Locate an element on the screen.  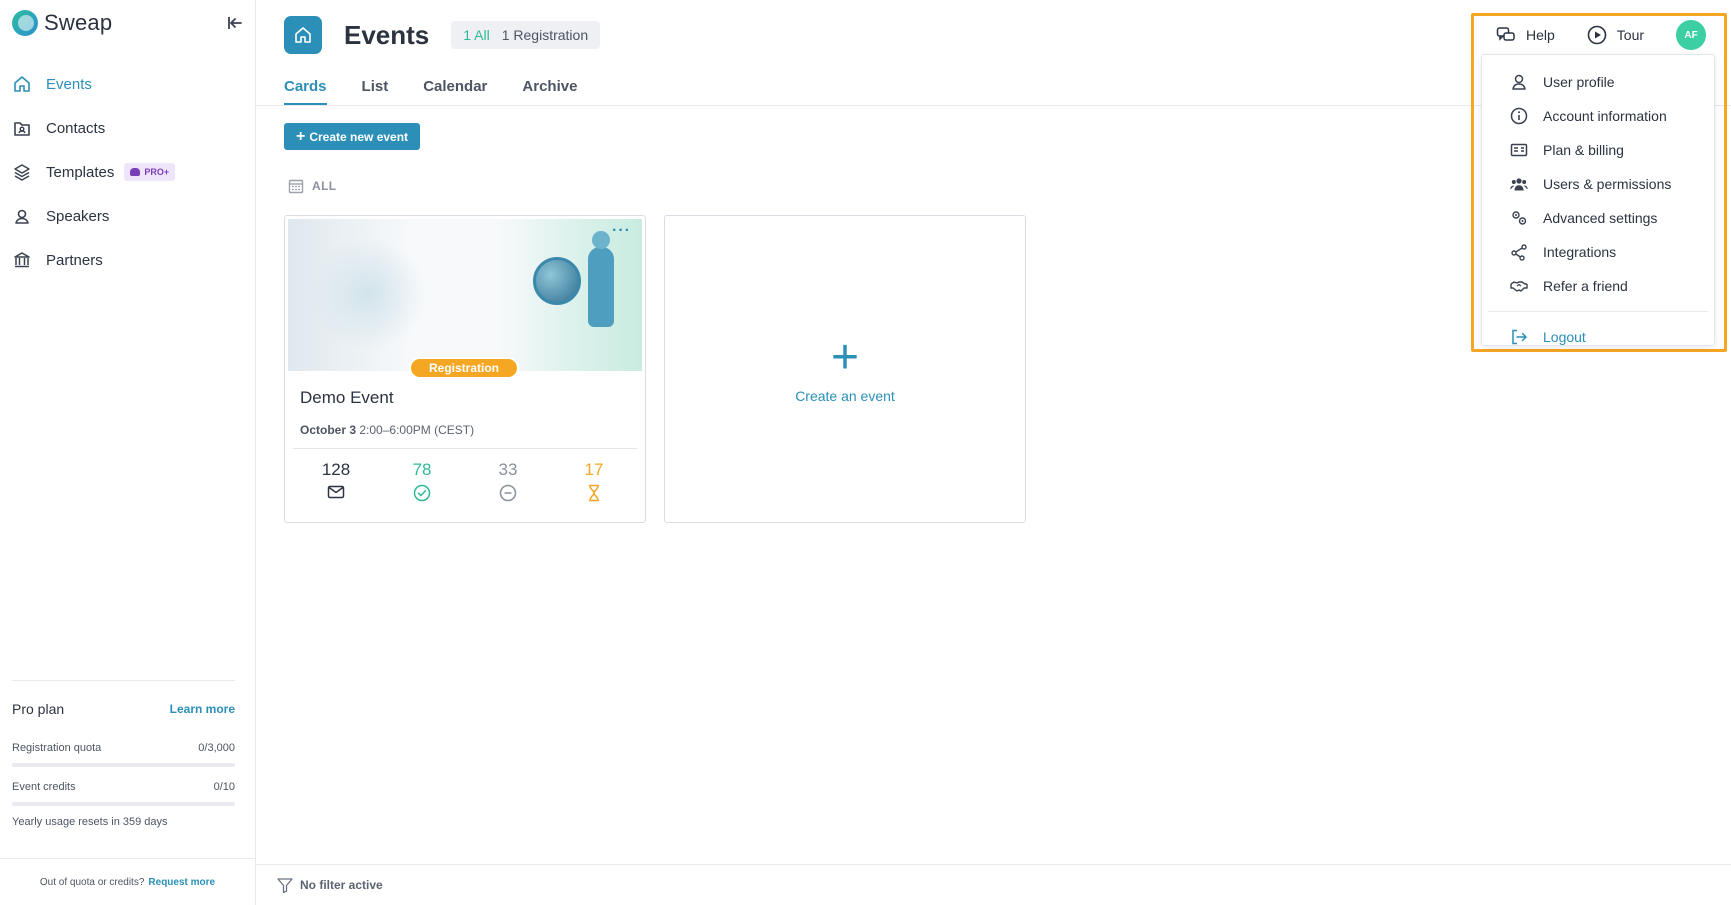
create-event-label: Create an event is located at coordinates (845, 396).